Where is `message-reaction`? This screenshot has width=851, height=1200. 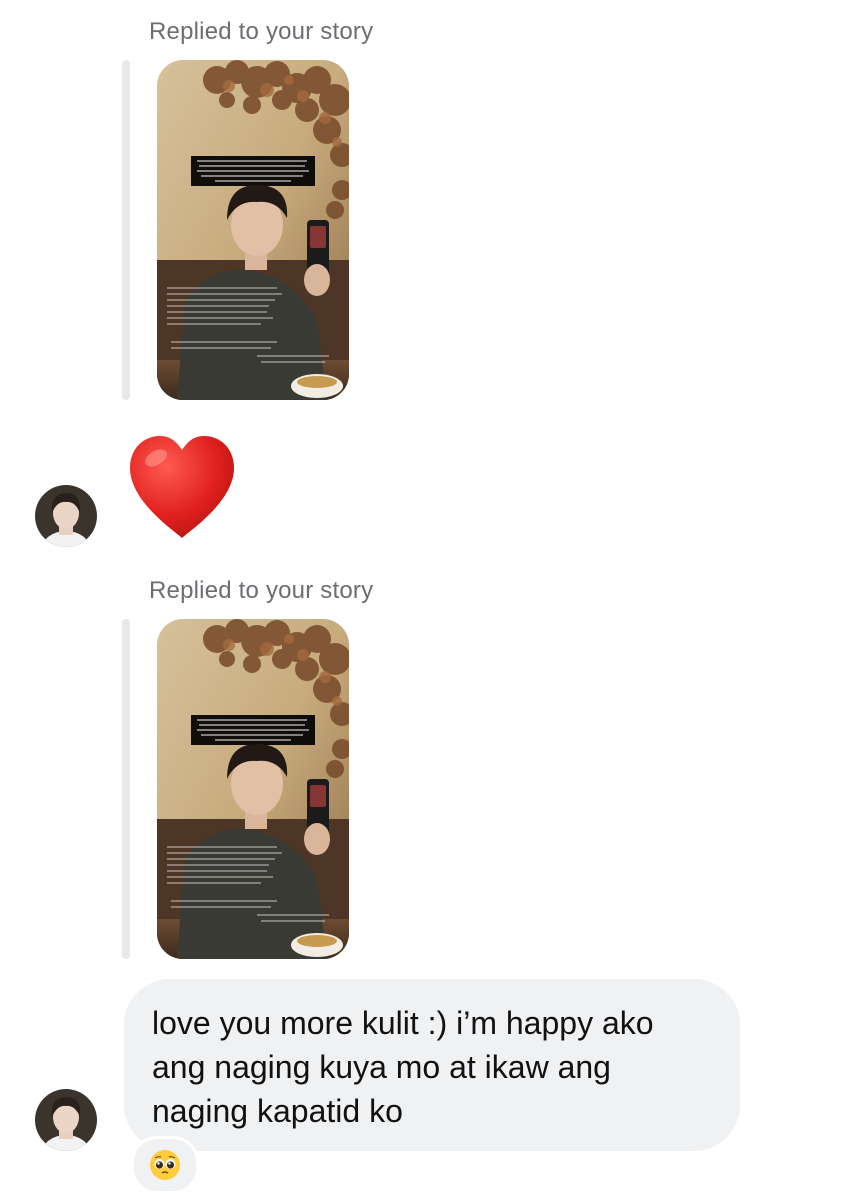 message-reaction is located at coordinates (165, 1165).